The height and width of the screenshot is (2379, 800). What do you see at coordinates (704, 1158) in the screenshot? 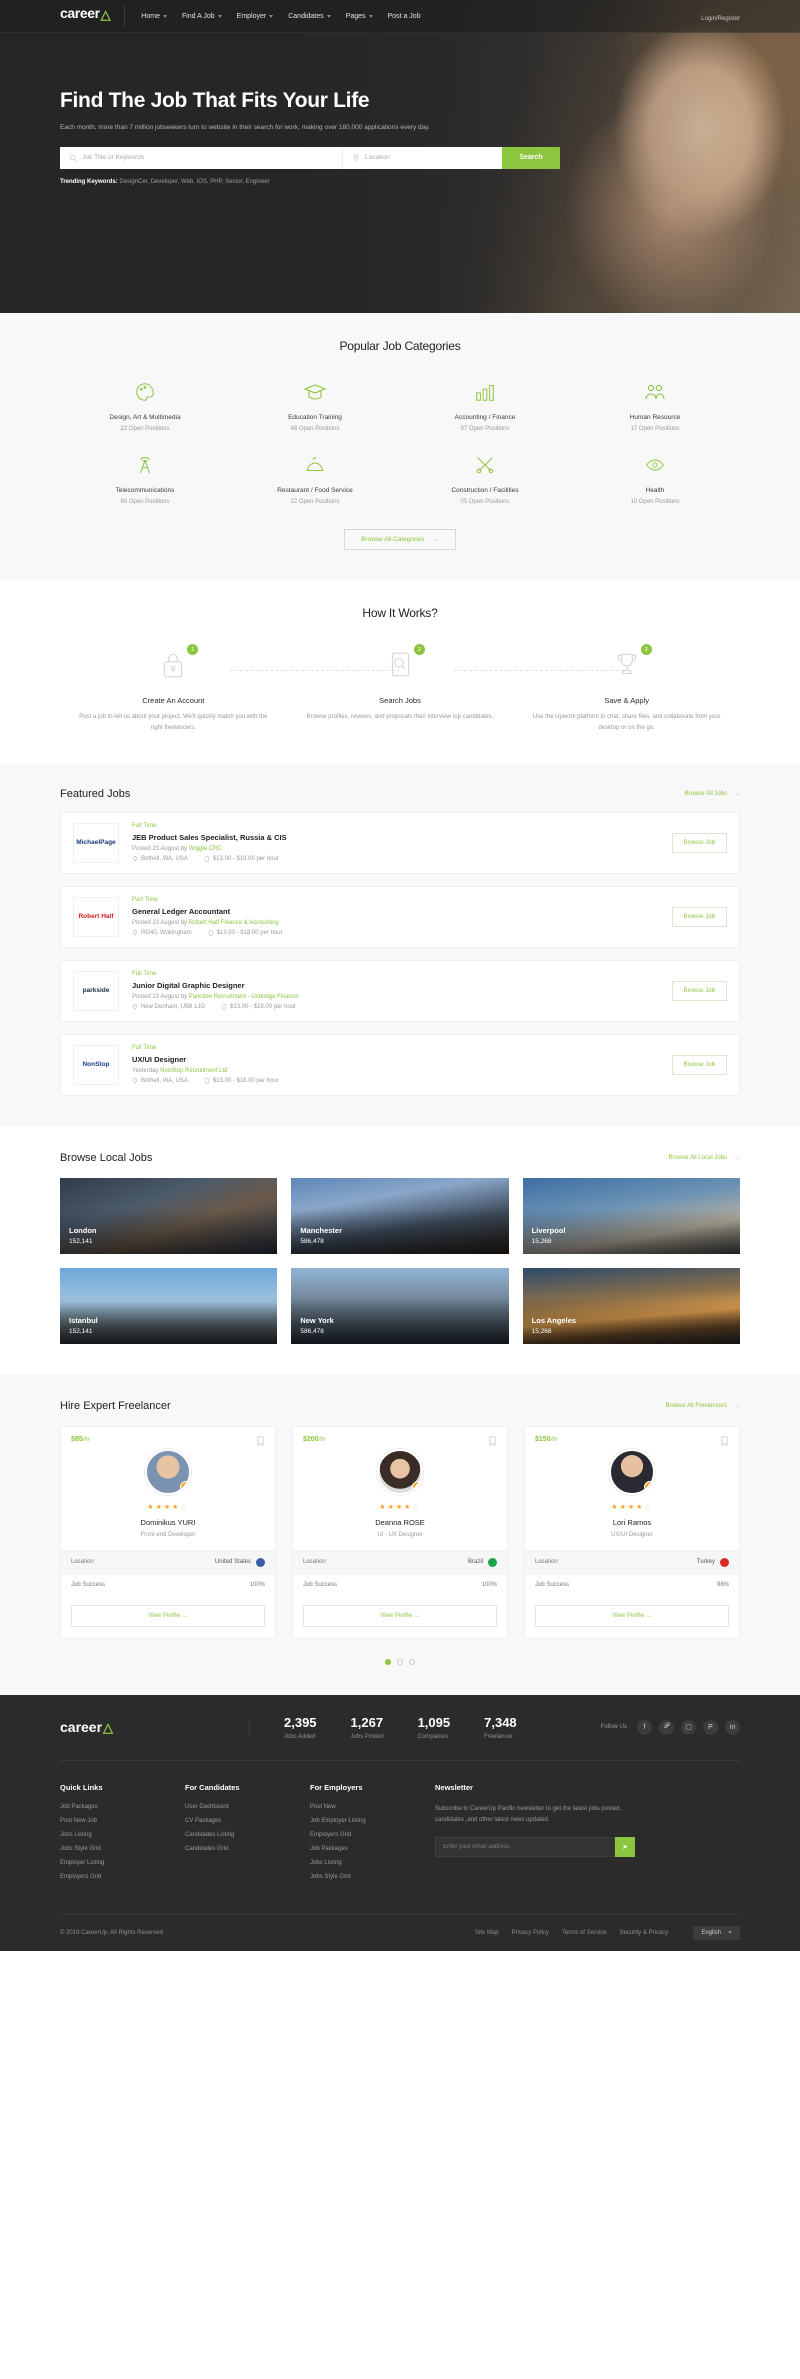
I see `browse-all-local-jobs-link: Browse All Local Jobs →` at bounding box center [704, 1158].